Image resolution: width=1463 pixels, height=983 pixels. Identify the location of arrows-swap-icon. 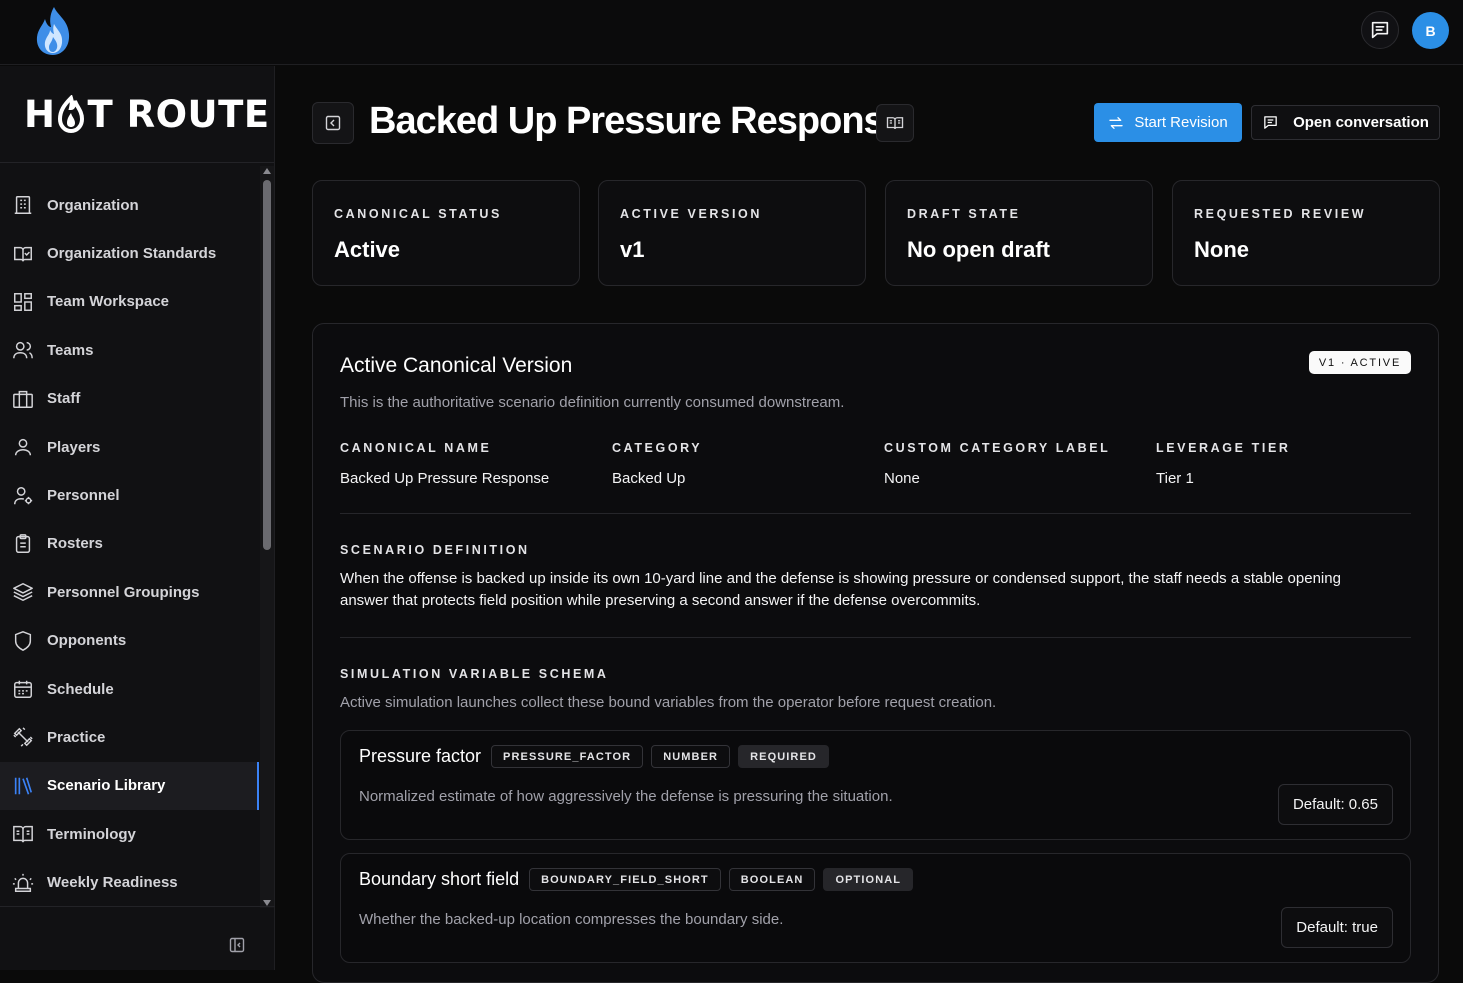
(1116, 122).